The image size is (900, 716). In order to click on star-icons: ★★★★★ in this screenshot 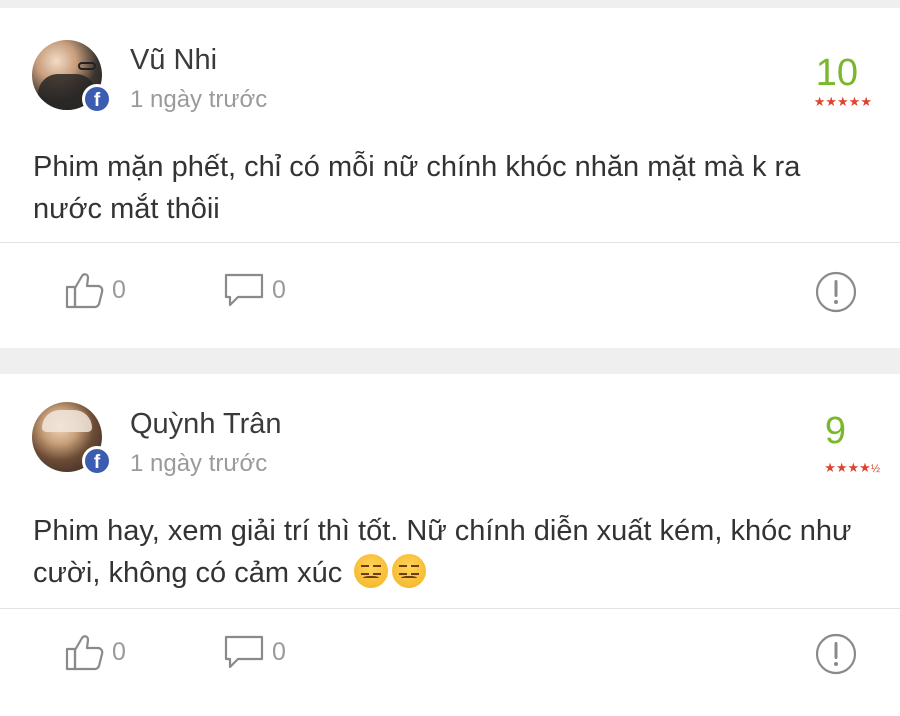, I will do `click(842, 101)`.